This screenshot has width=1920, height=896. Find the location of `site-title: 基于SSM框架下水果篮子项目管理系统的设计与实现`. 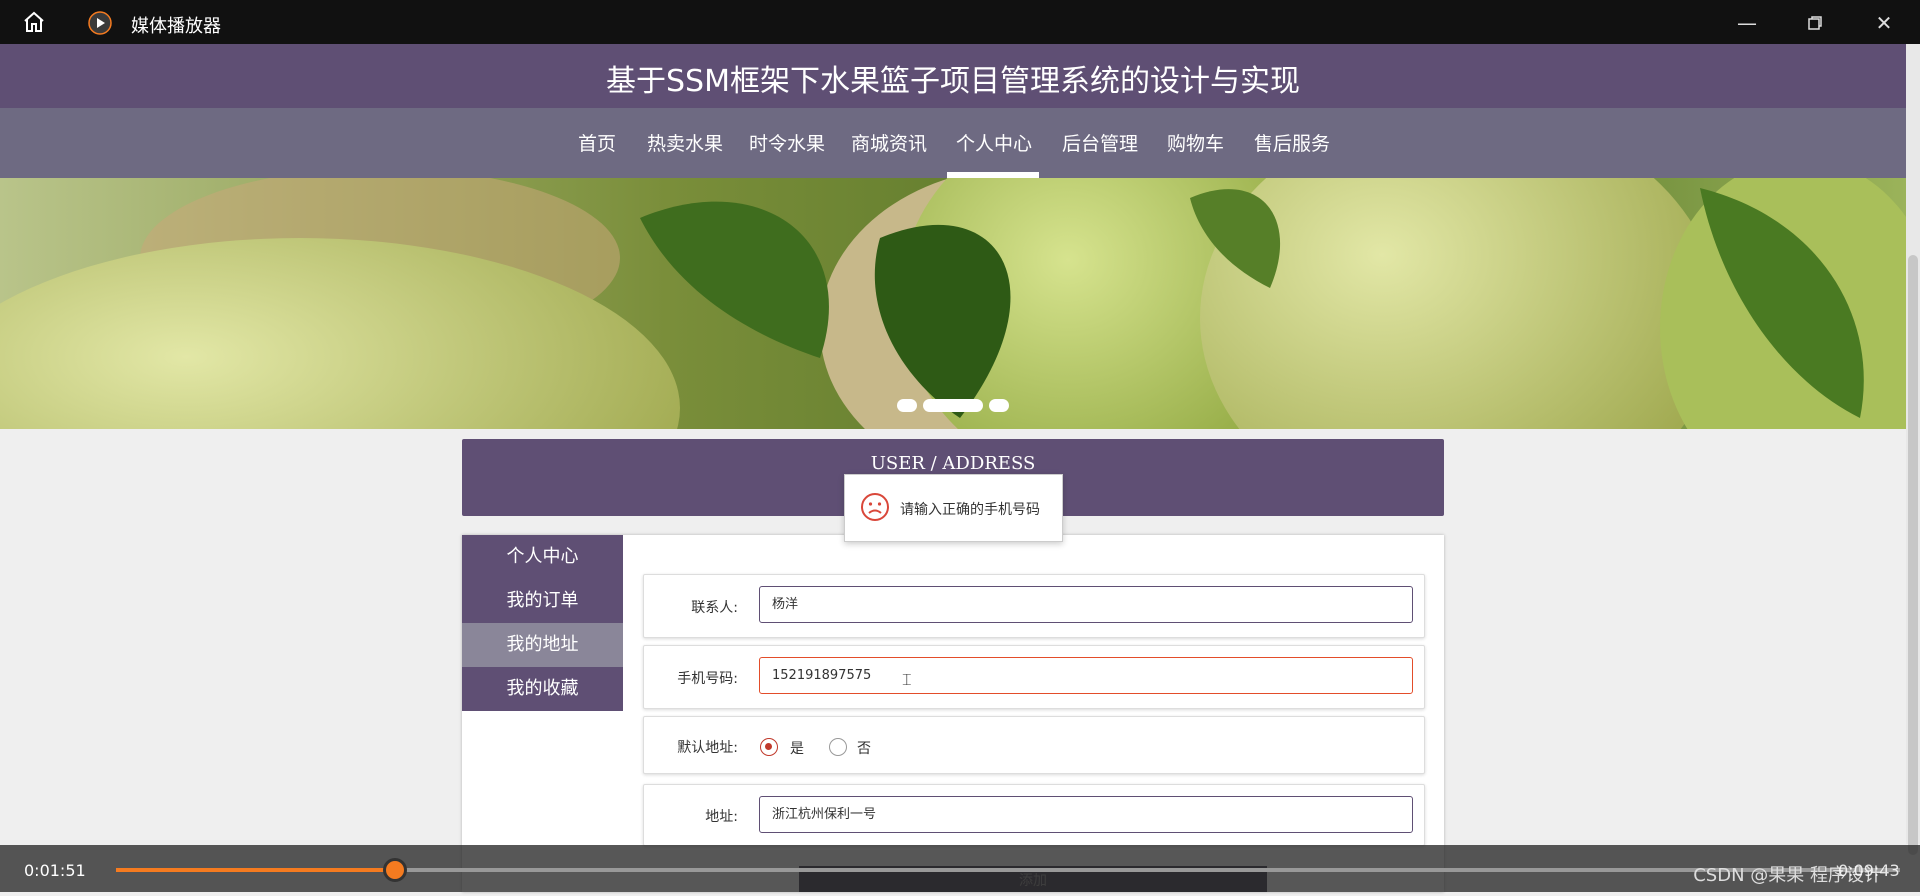

site-title: 基于SSM框架下水果篮子项目管理系统的设计与实现 is located at coordinates (953, 81).